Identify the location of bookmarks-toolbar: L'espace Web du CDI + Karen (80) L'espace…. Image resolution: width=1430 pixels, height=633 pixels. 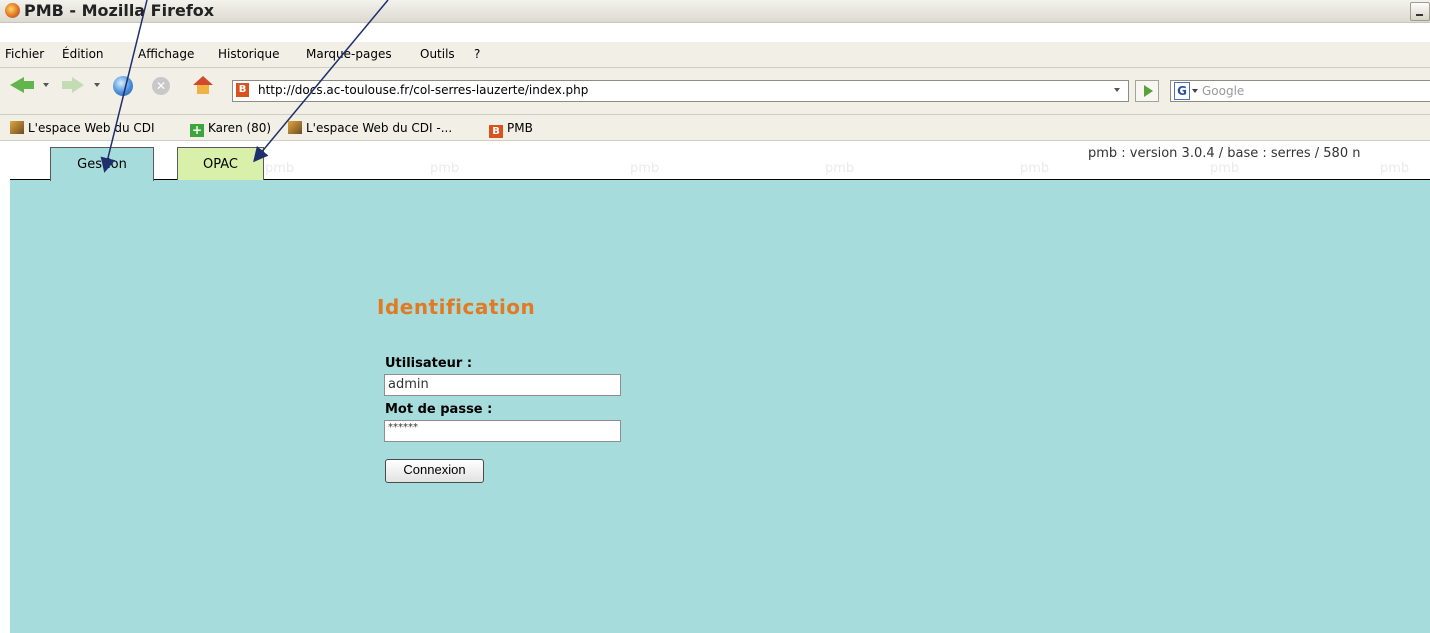
(715, 128).